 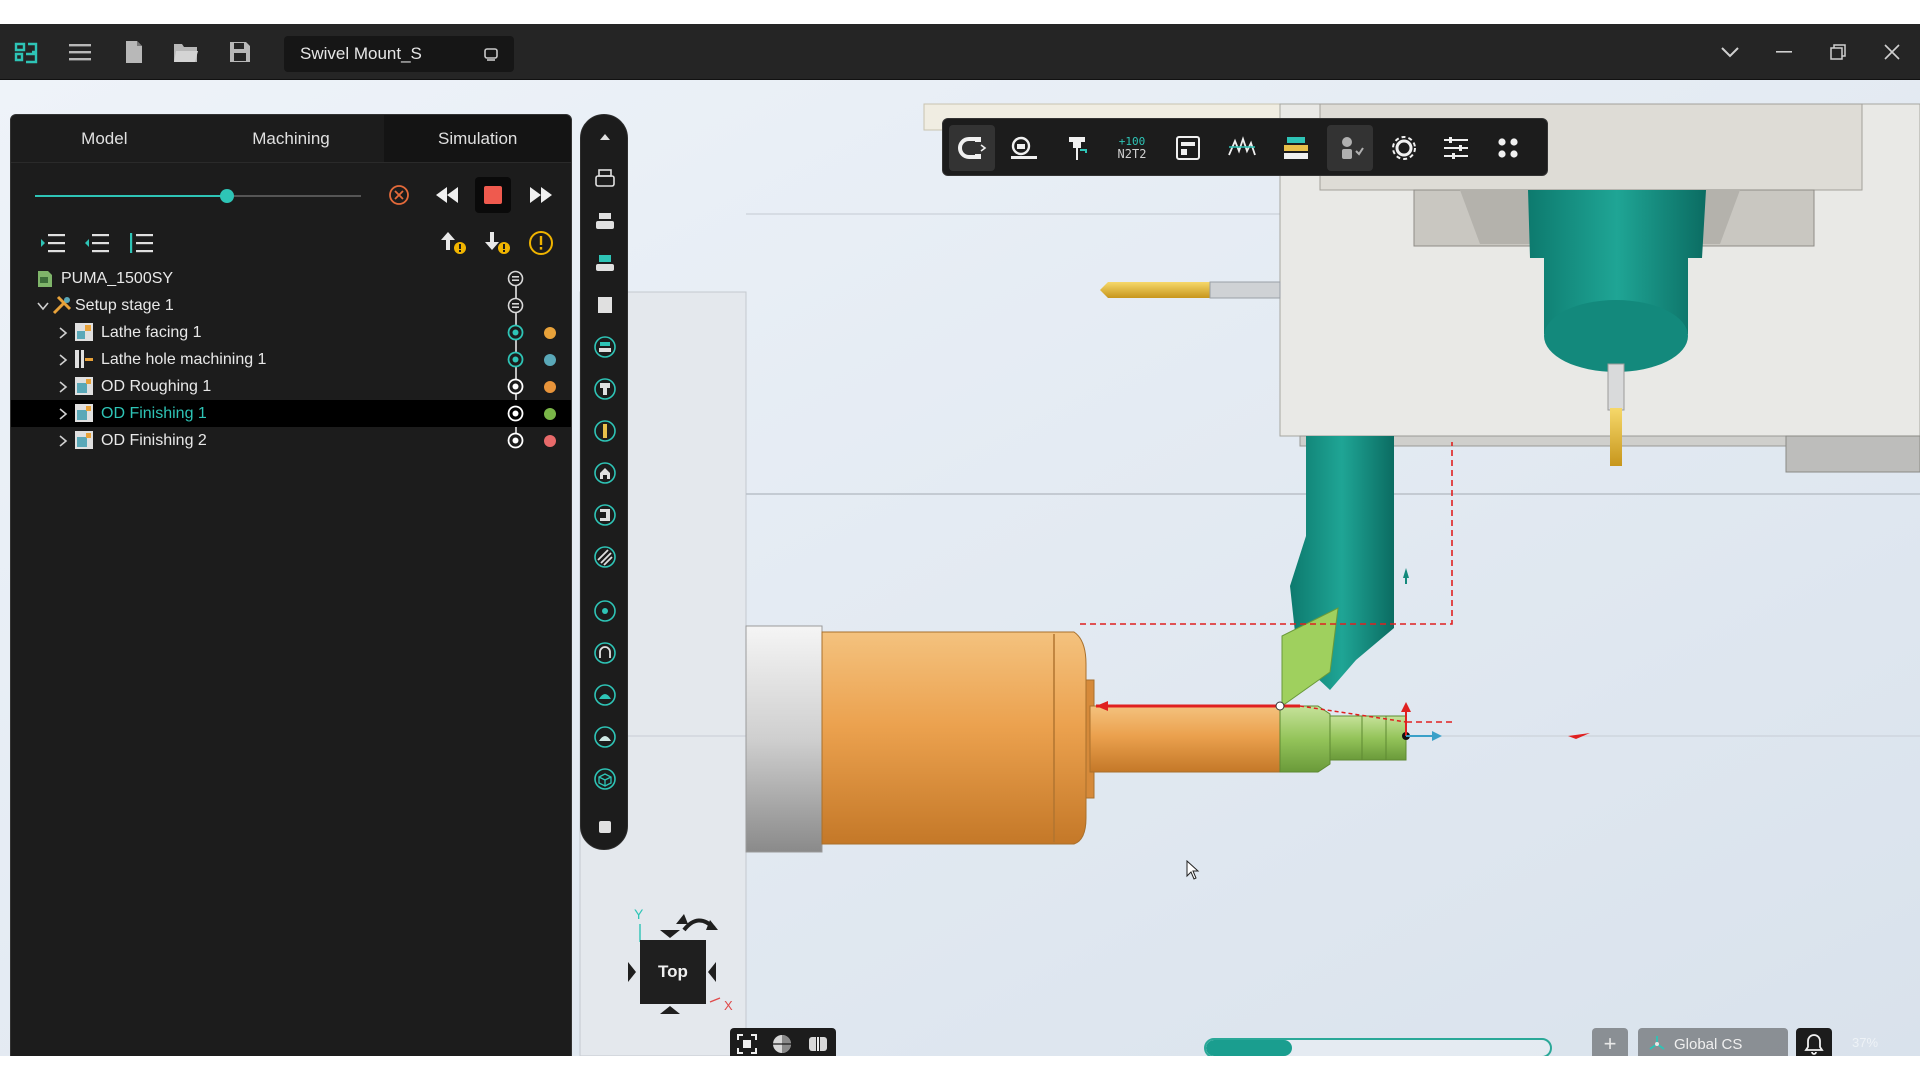 I want to click on tree-item-setup-stage: Setup stage 1, so click(x=291, y=305).